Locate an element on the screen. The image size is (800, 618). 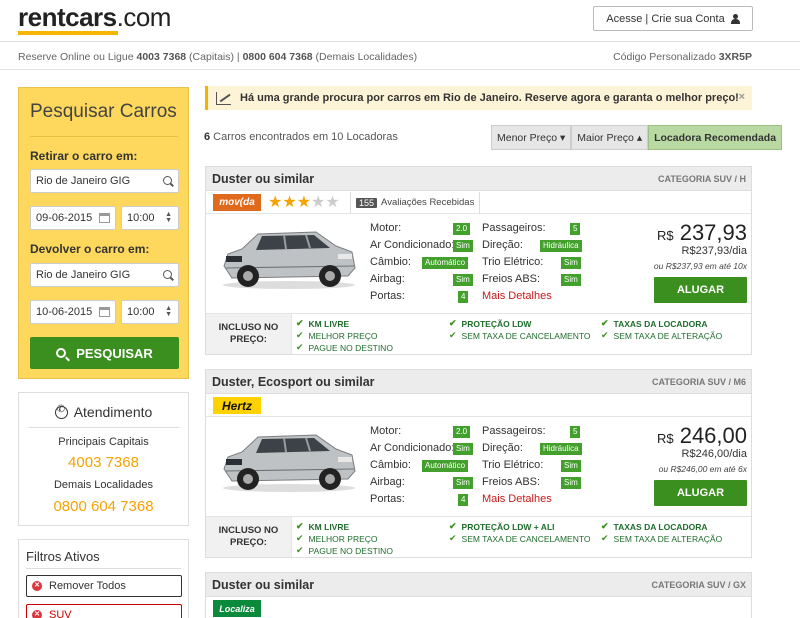
pickup-time-select: 10:00 ▲ ▼ is located at coordinates (150, 218).